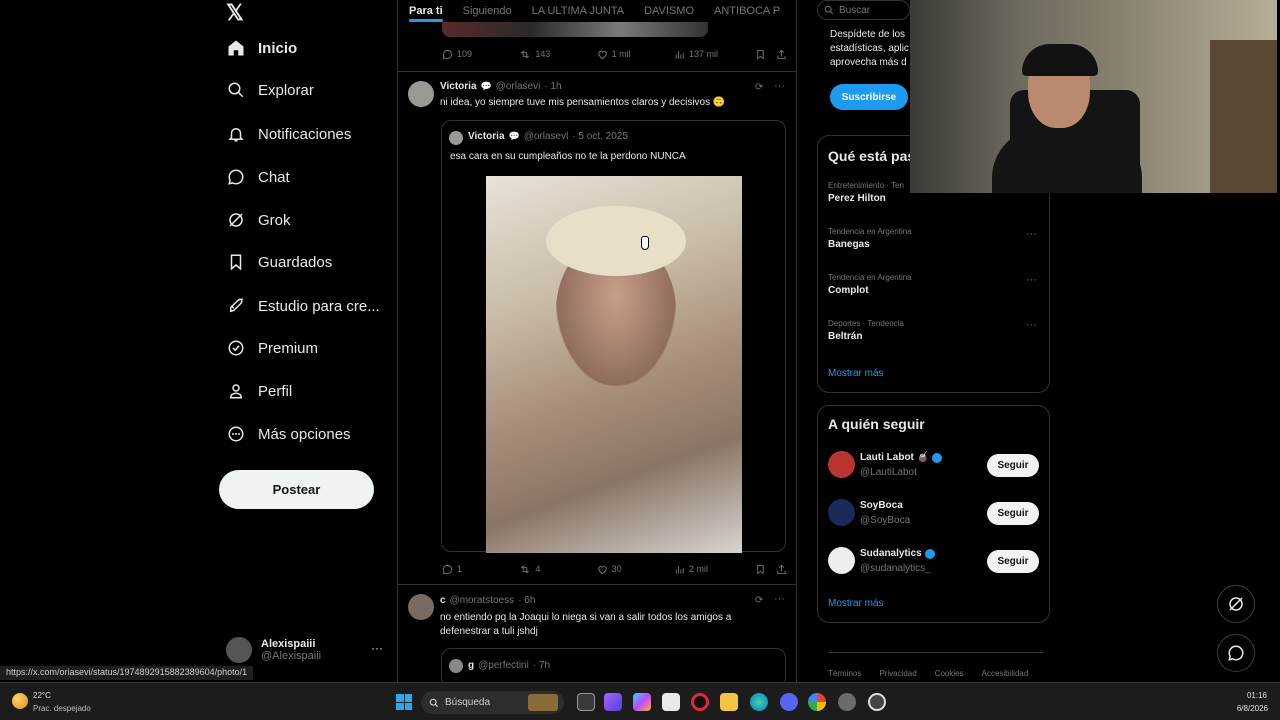 This screenshot has height=720, width=1280. What do you see at coordinates (377, 648) in the screenshot?
I see `account-more-icon: ···` at bounding box center [377, 648].